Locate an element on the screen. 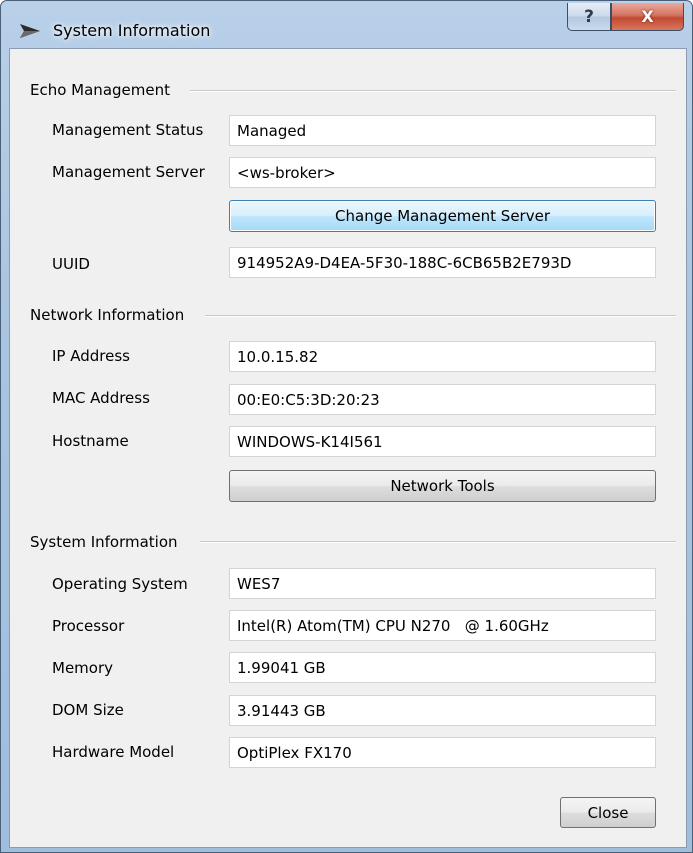 The image size is (693, 853). hostname-field: WINDOWS-K14I561 is located at coordinates (442, 441).